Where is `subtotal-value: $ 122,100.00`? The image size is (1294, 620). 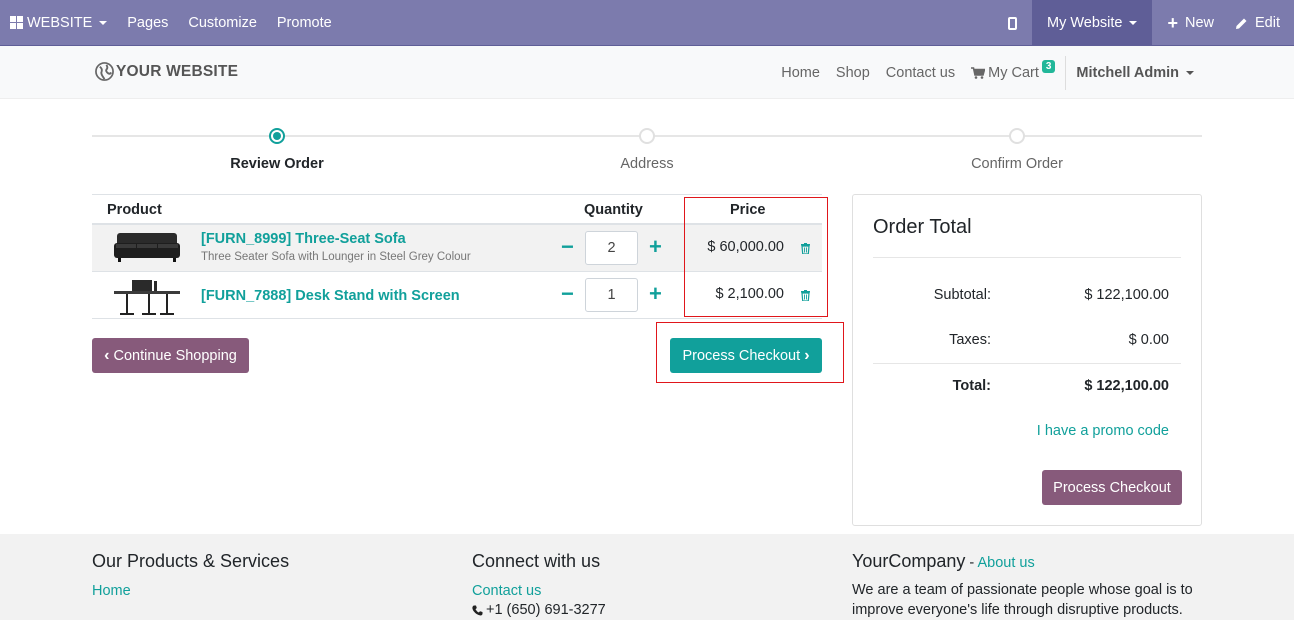
subtotal-value: $ 122,100.00 is located at coordinates (1126, 295).